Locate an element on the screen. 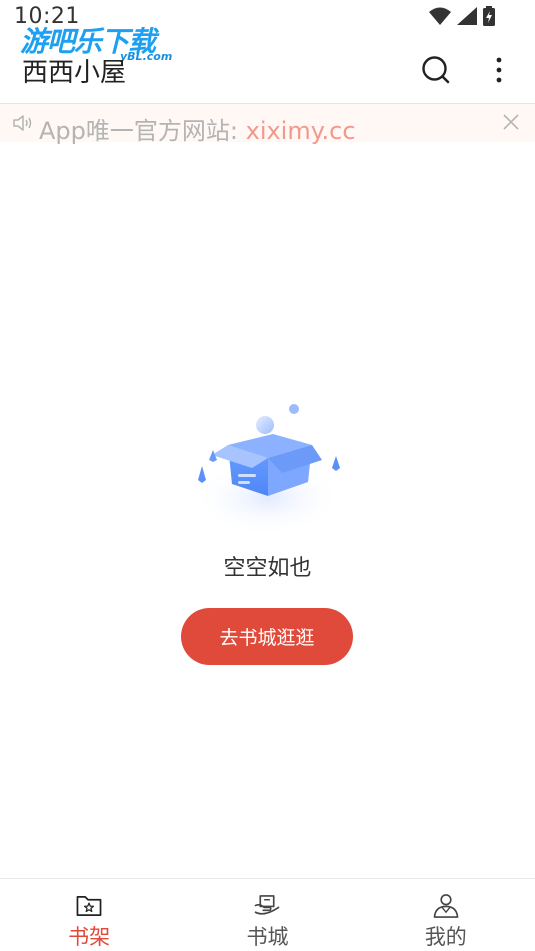 The width and height of the screenshot is (535, 951). battery-icon is located at coordinates (489, 16).